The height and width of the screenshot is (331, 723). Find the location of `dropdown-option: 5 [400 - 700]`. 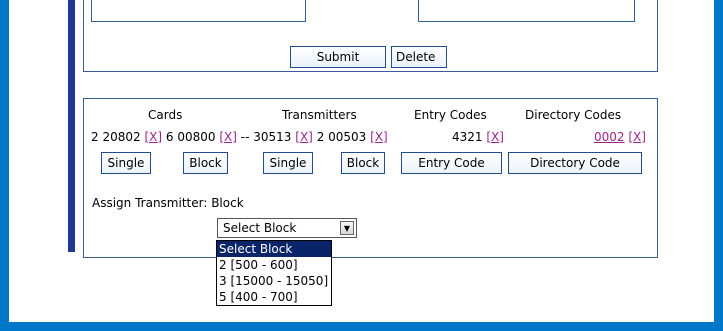

dropdown-option: 5 [400 - 700] is located at coordinates (274, 297).